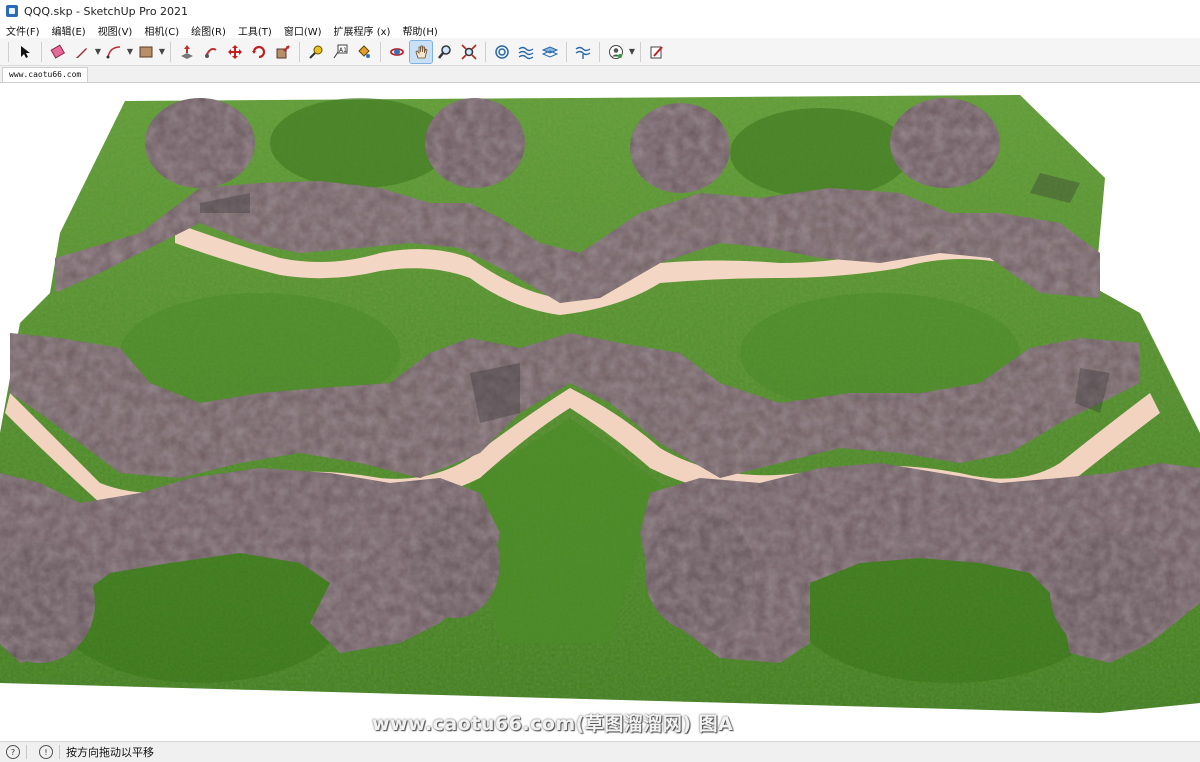 The image size is (1200, 762). What do you see at coordinates (12, 11) in the screenshot?
I see `sketchup-app-icon` at bounding box center [12, 11].